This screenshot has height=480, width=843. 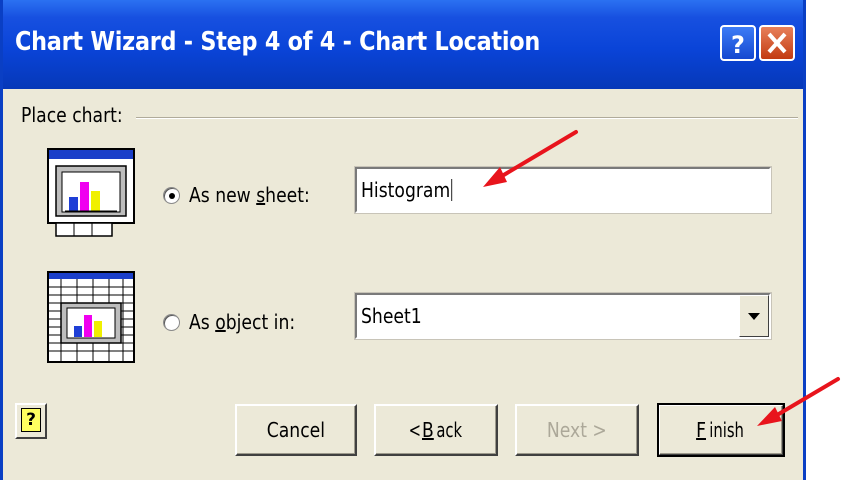 What do you see at coordinates (72, 115) in the screenshot?
I see `place-chart-label: Place chart:` at bounding box center [72, 115].